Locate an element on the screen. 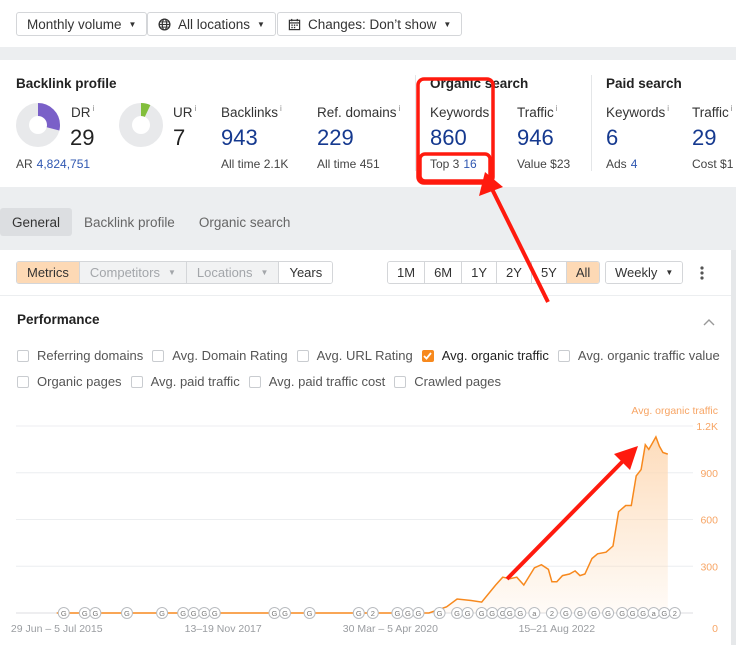 This screenshot has width=736, height=645. locations-dropdown: Locations ▼ is located at coordinates (233, 272).